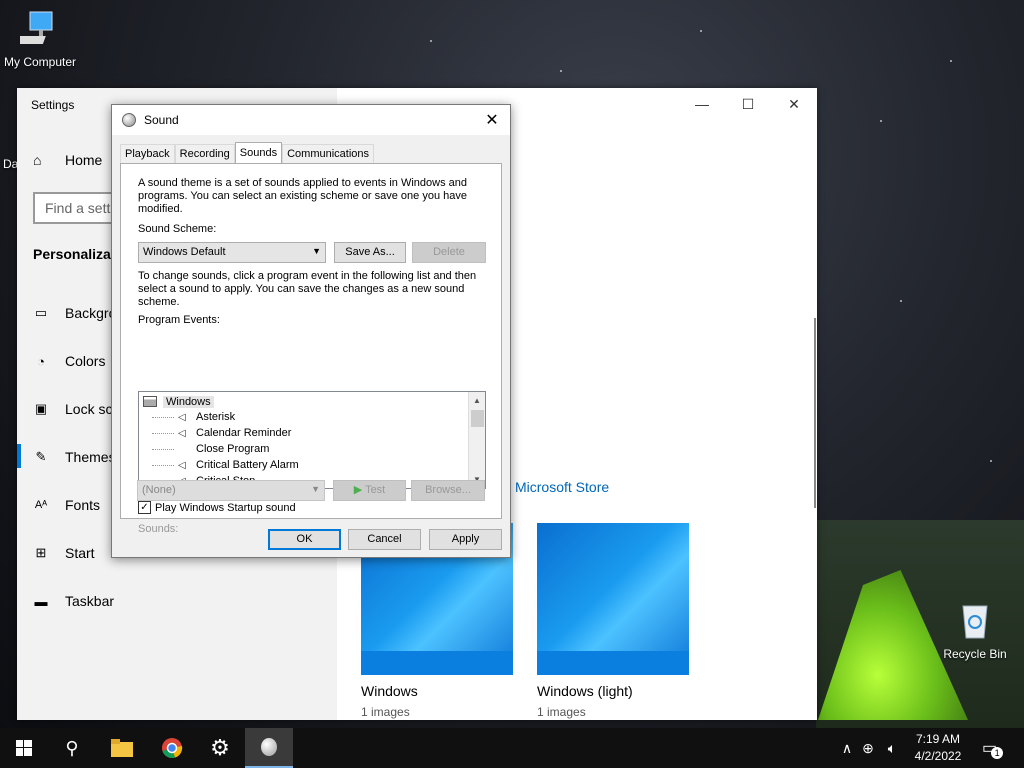 Image resolution: width=1024 pixels, height=768 pixels. What do you see at coordinates (304, 539) in the screenshot?
I see `ok-button: OK` at bounding box center [304, 539].